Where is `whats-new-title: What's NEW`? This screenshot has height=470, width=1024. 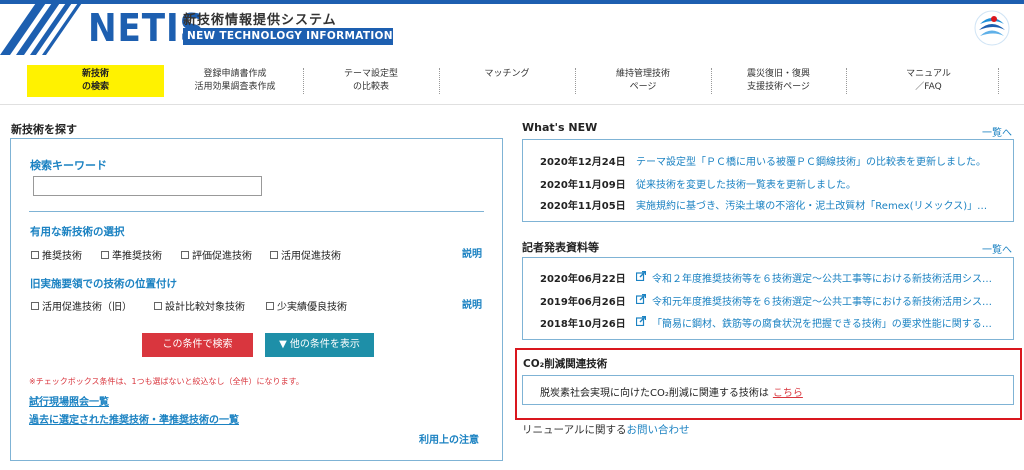 whats-new-title: What's NEW is located at coordinates (560, 127).